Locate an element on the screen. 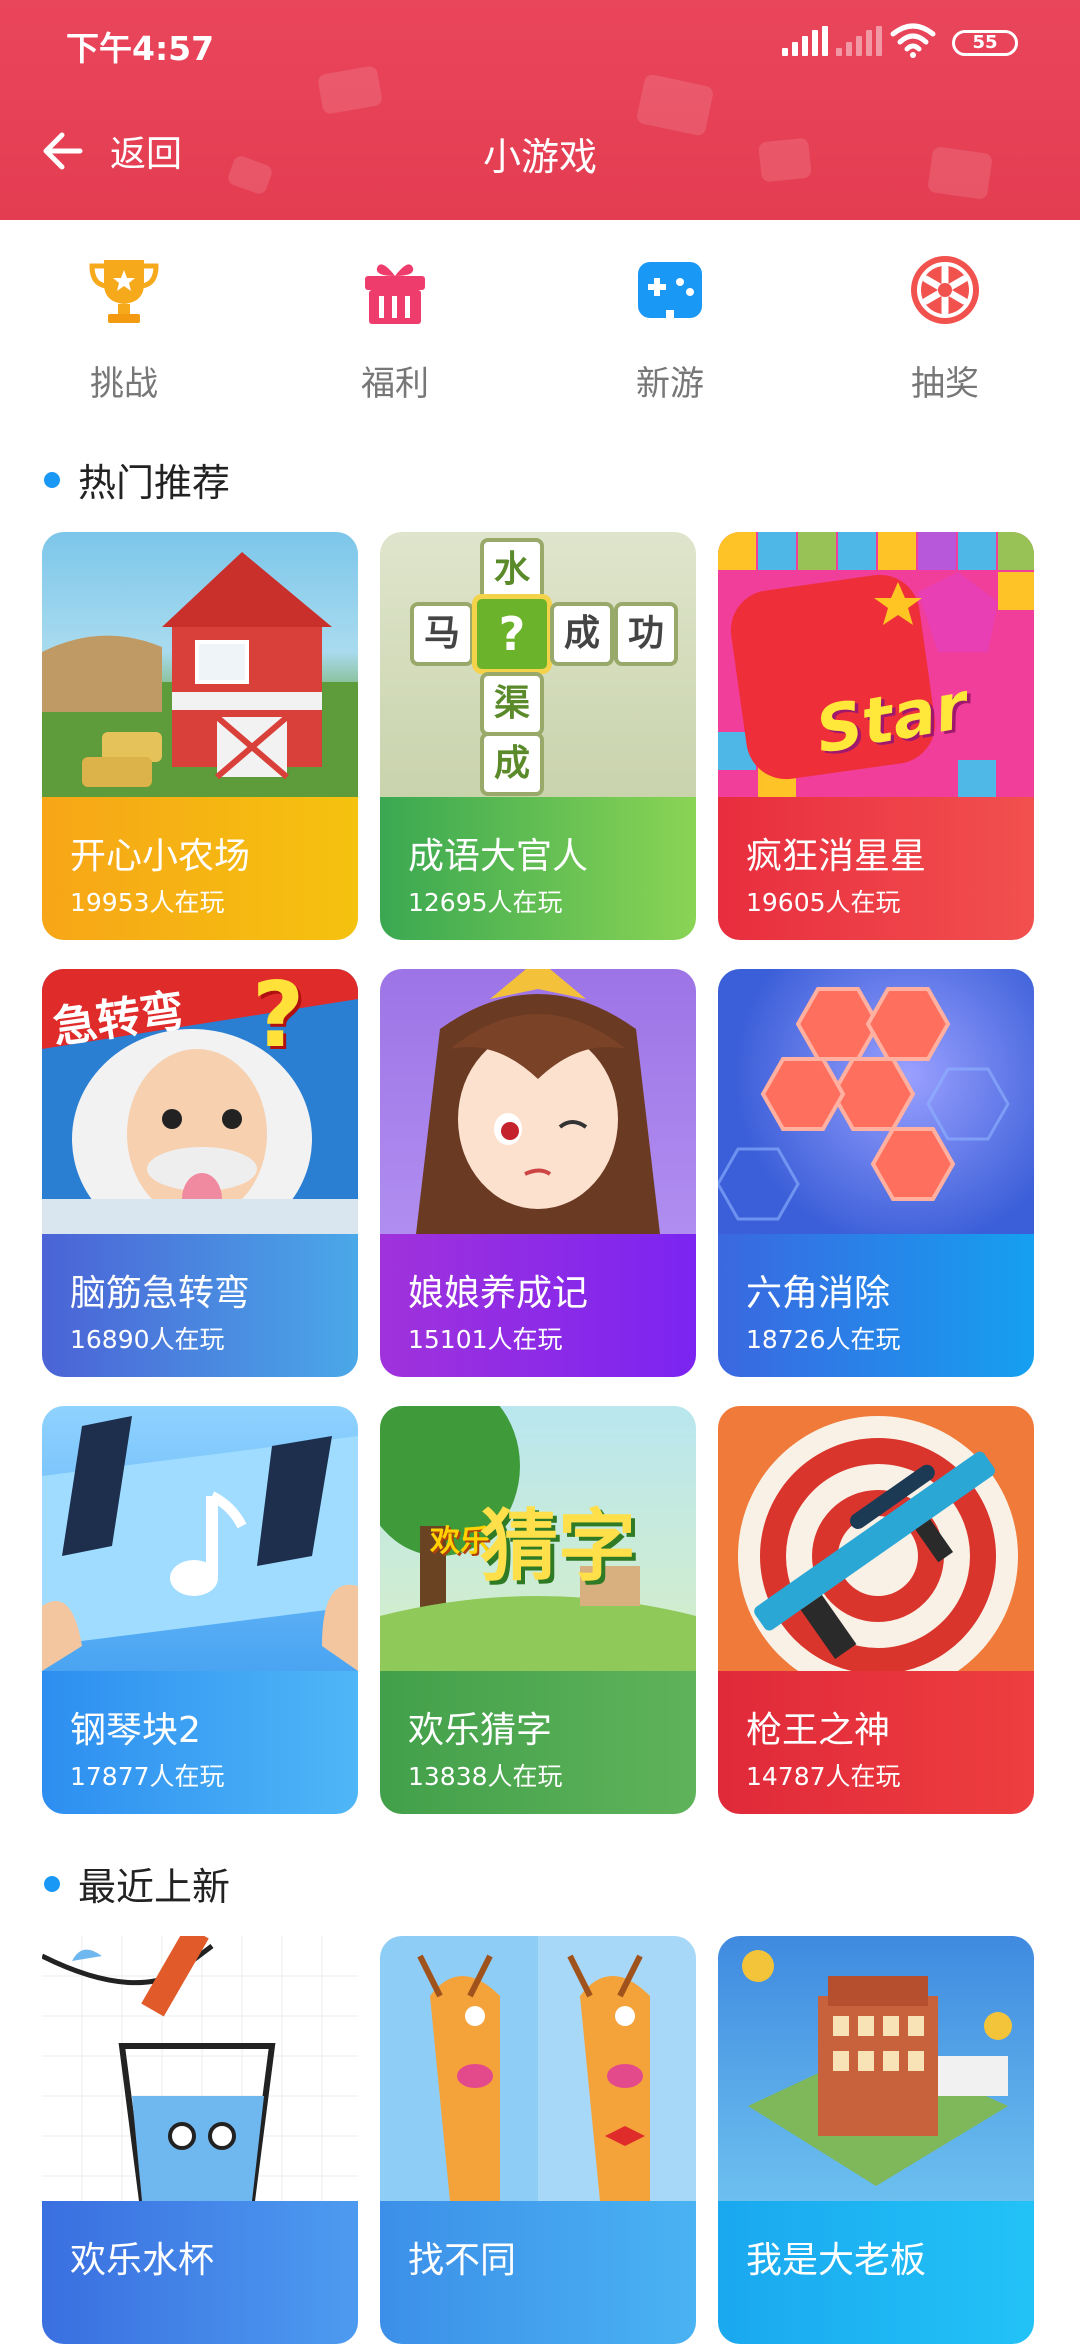 The height and width of the screenshot is (2344, 1080). signal-icon is located at coordinates (805, 41).